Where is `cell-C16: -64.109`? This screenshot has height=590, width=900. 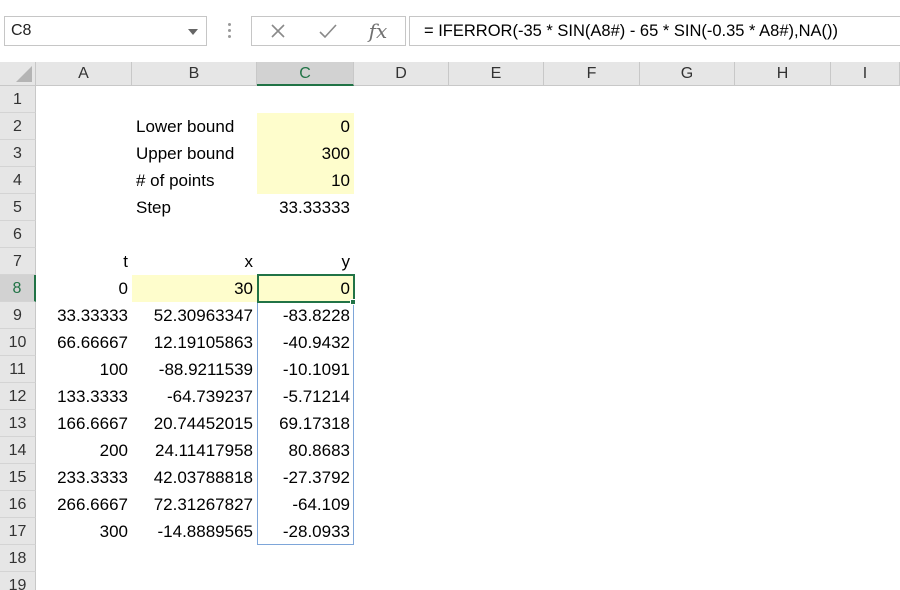 cell-C16: -64.109 is located at coordinates (305, 504).